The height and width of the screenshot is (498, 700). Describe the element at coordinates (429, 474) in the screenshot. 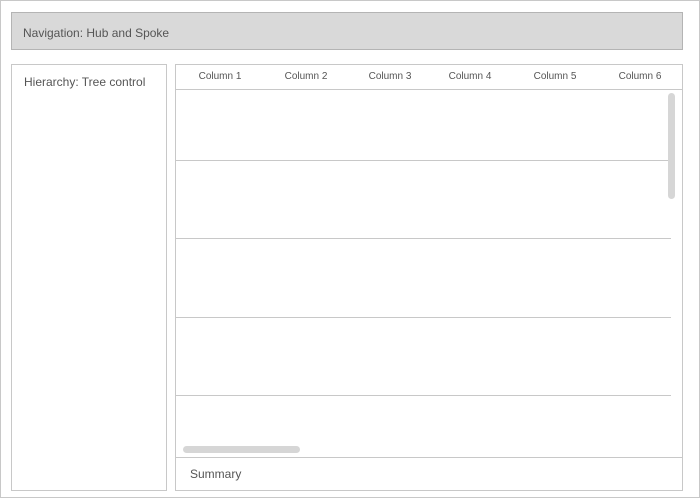

I see `summary-bar: Summary` at that location.